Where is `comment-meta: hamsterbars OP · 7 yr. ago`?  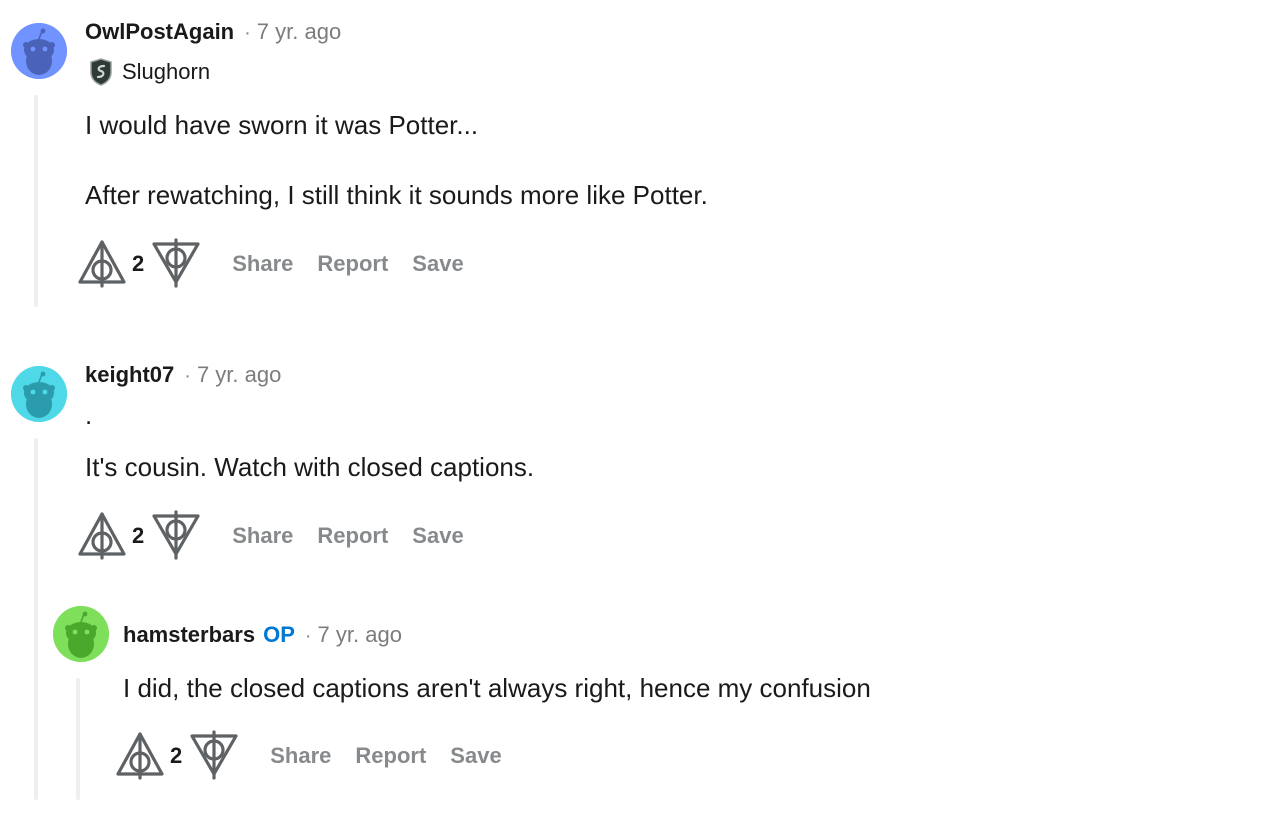 comment-meta: hamsterbars OP · 7 yr. ago is located at coordinates (262, 635).